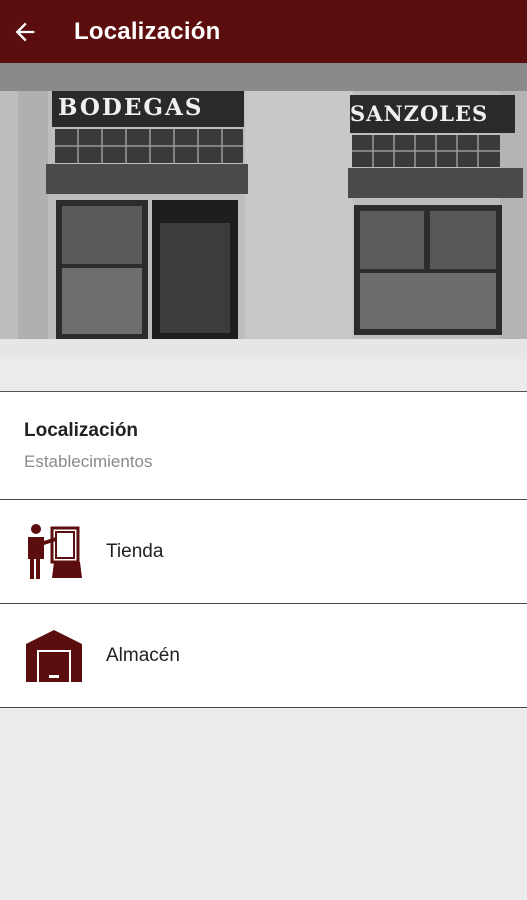 Image resolution: width=527 pixels, height=900 pixels. What do you see at coordinates (263, 446) in the screenshot?
I see `section-header: Localización Establecimientos` at bounding box center [263, 446].